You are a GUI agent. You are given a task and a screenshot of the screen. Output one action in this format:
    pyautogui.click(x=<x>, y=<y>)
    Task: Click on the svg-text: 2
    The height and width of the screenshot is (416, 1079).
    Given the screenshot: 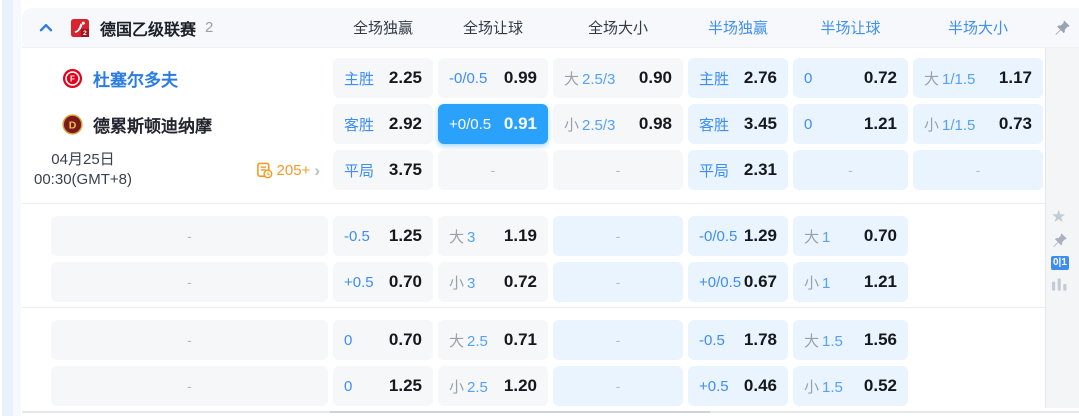 What is the action you would take?
    pyautogui.click(x=85, y=33)
    